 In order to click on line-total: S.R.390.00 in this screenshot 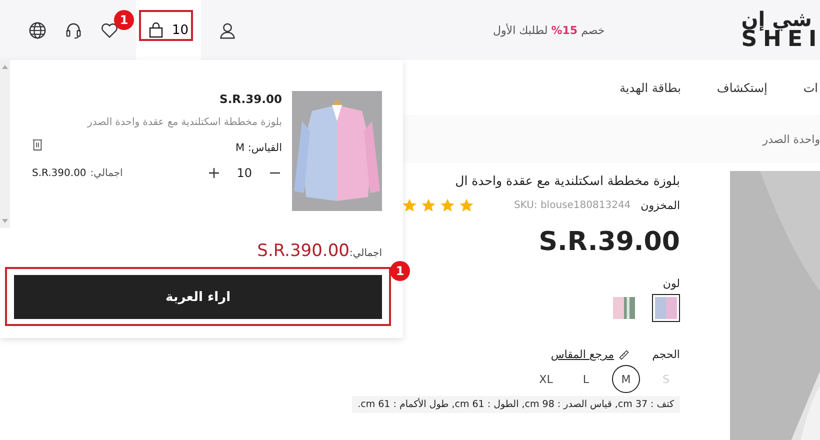, I will do `click(59, 173)`.